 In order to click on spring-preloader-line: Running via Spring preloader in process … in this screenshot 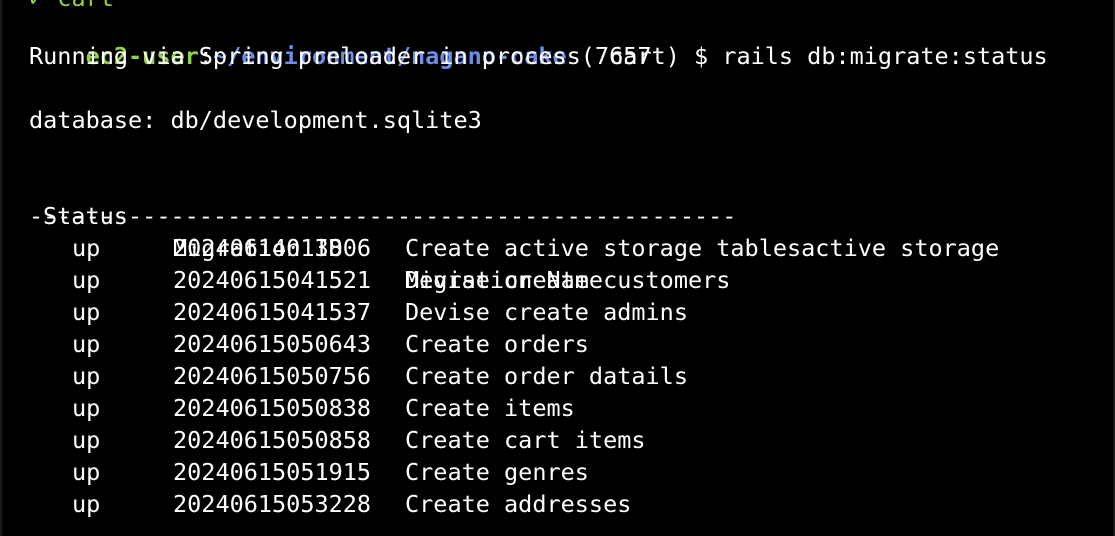, I will do `click(340, 56)`.